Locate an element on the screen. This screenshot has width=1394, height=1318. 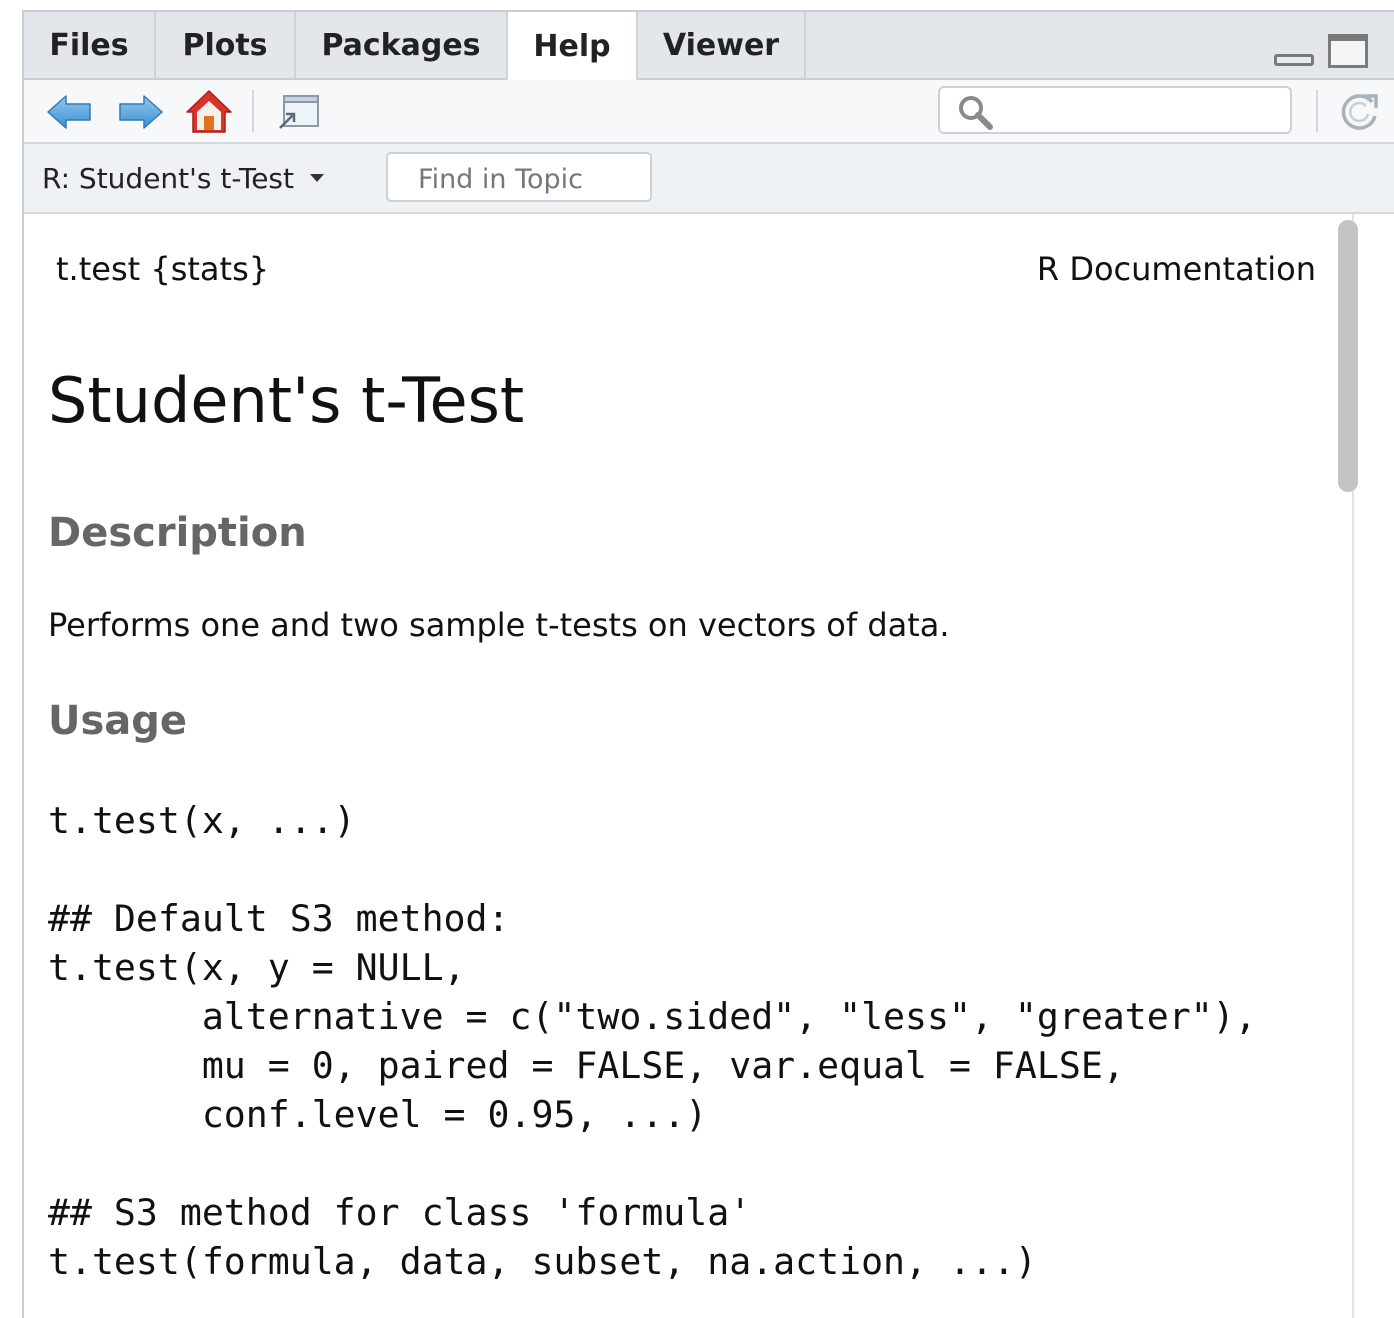
popout-icon is located at coordinates (299, 112).